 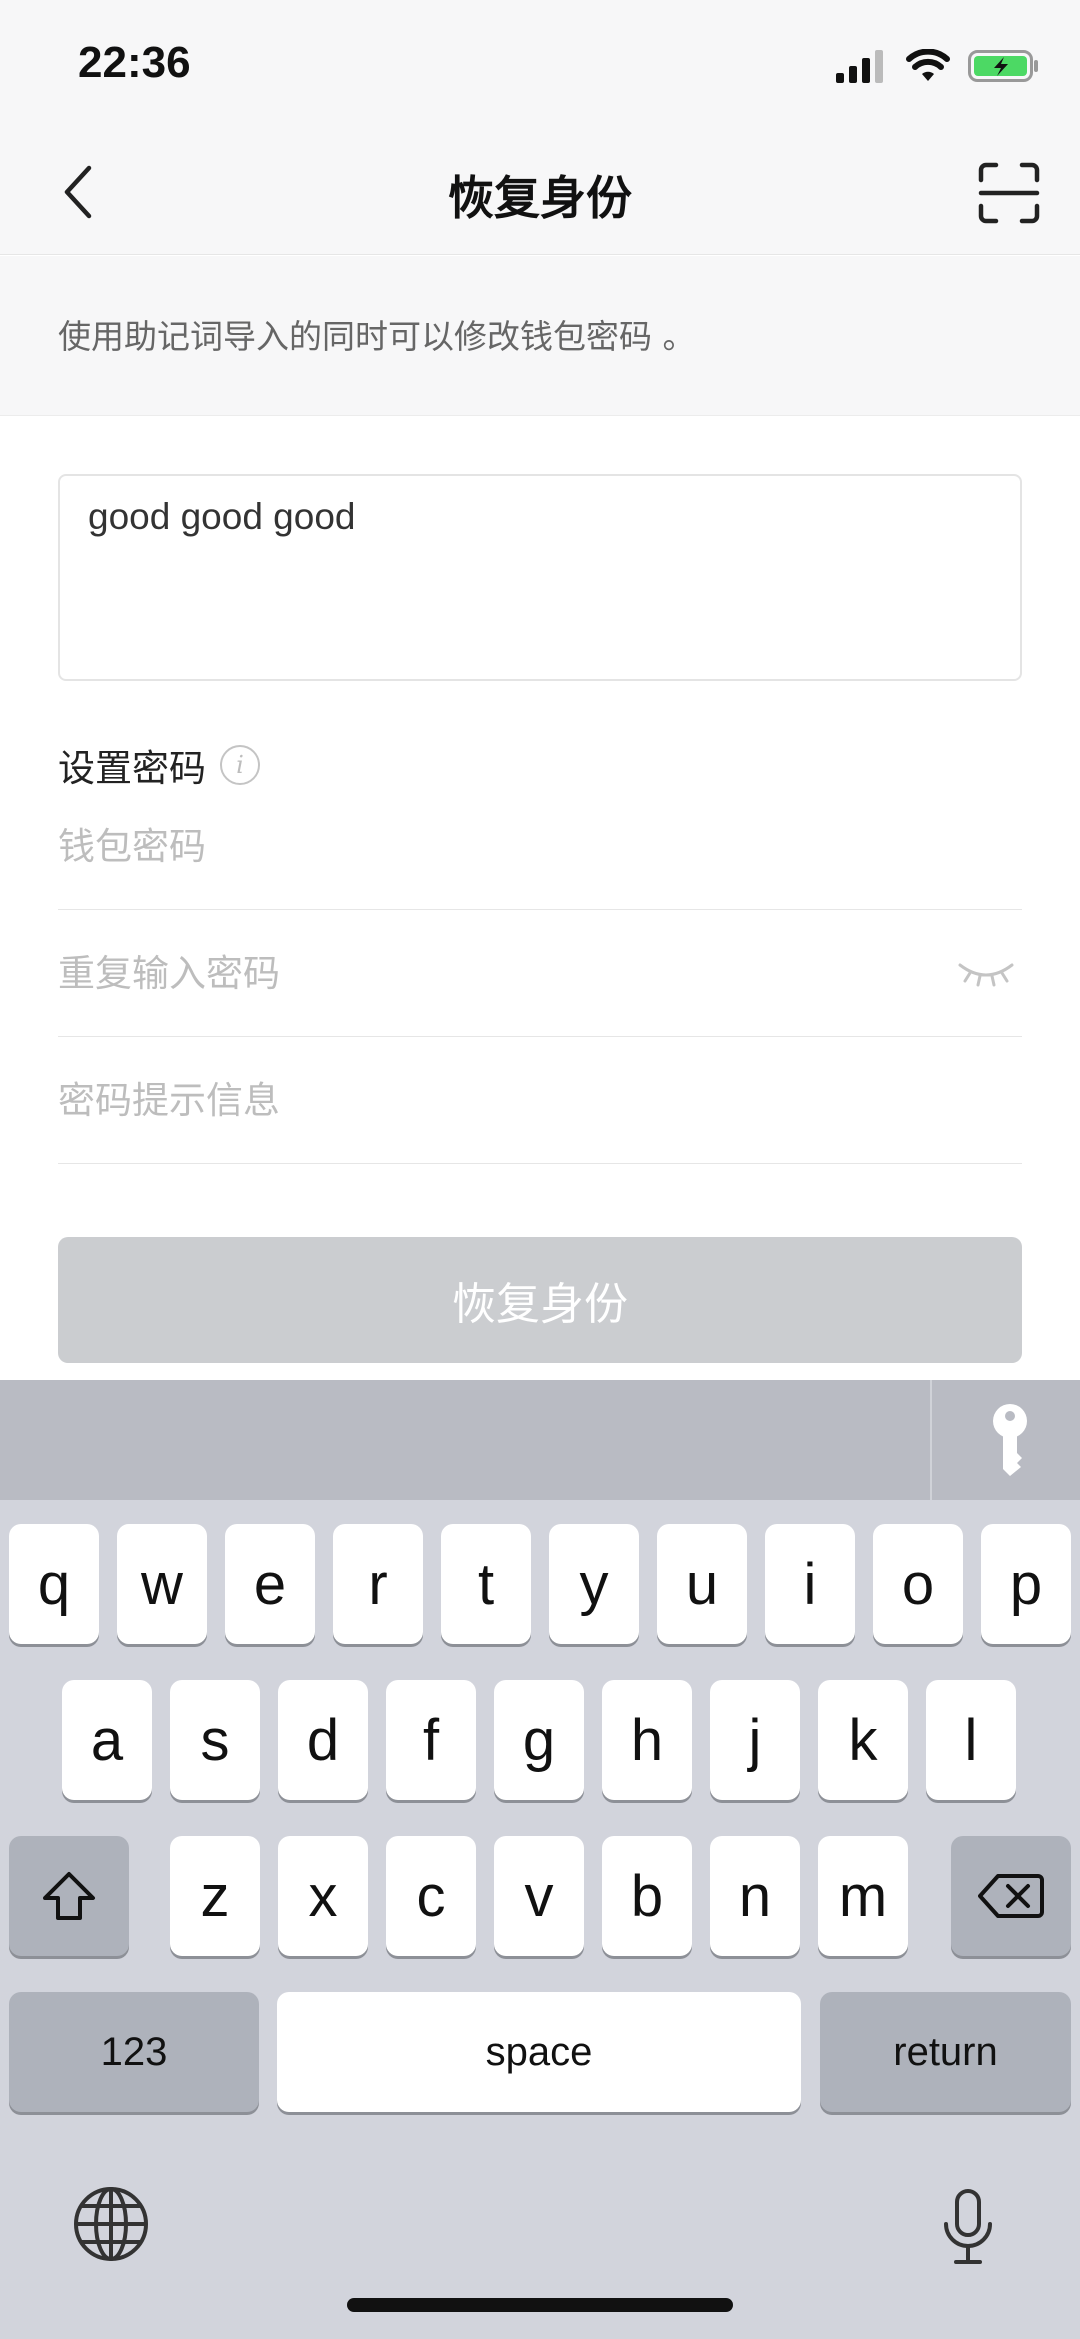 What do you see at coordinates (107, 1740) in the screenshot?
I see `key-a: a` at bounding box center [107, 1740].